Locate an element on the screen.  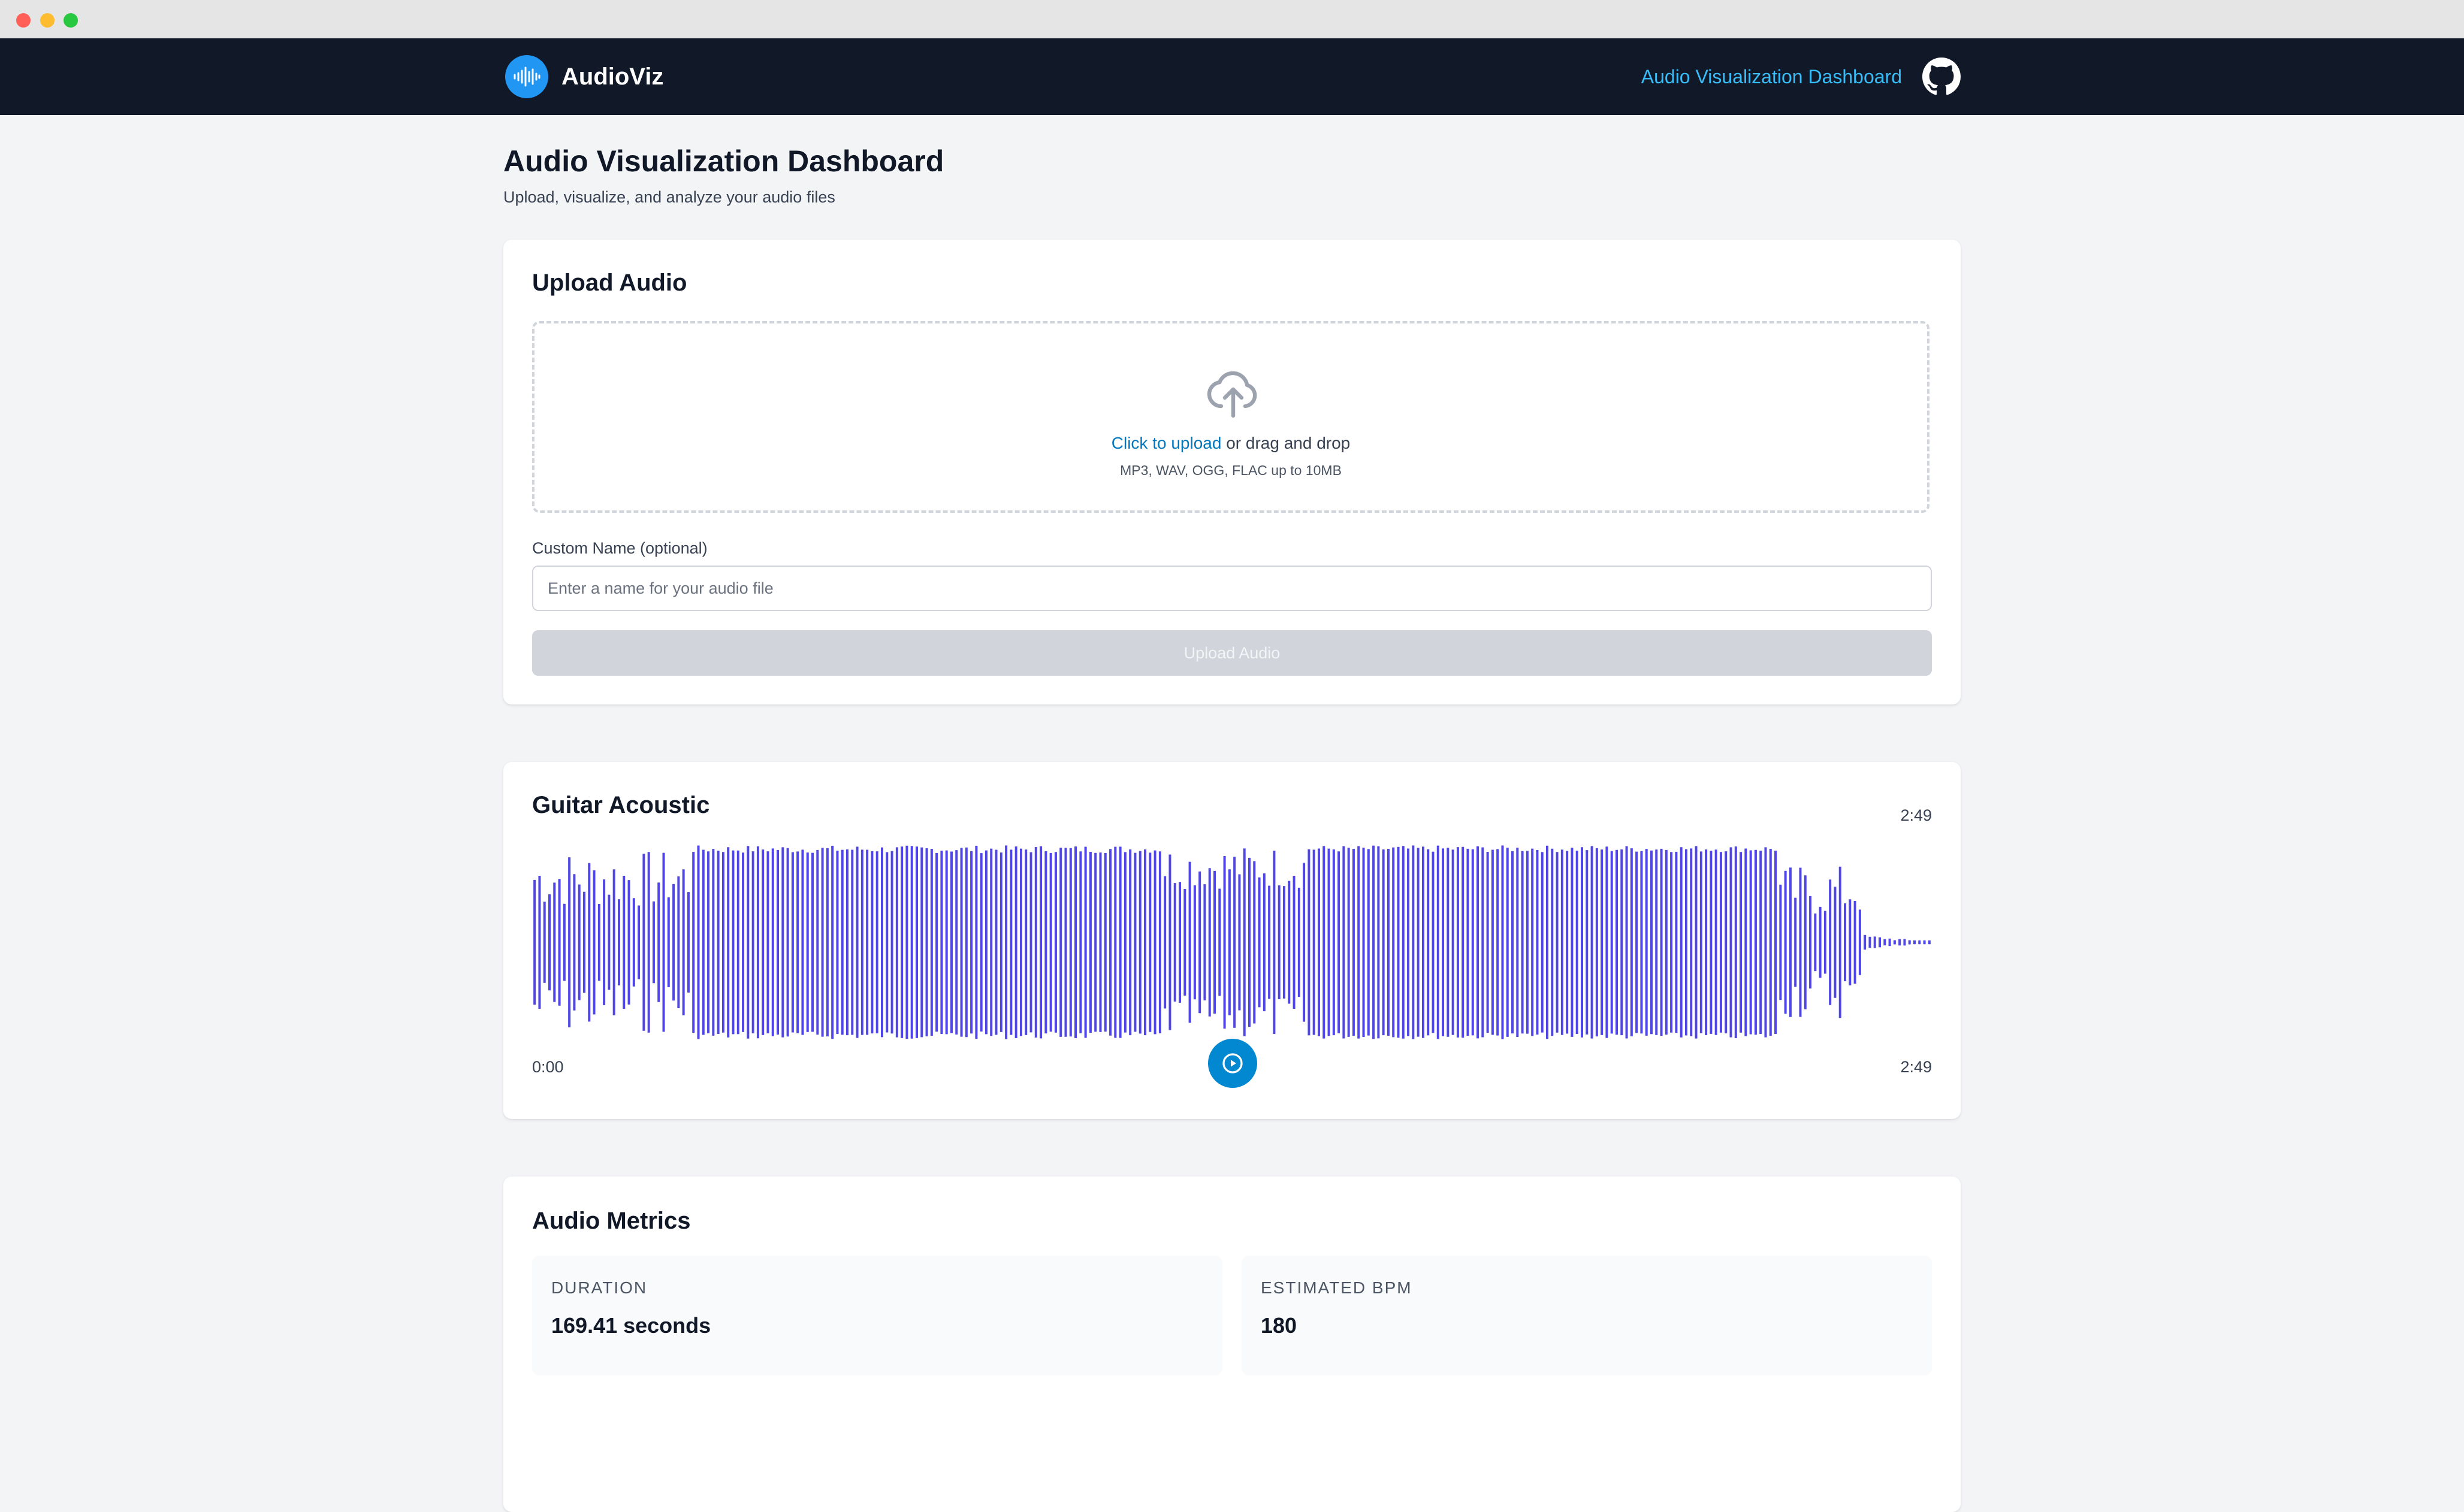
current-time: 0:00 is located at coordinates (548, 1067).